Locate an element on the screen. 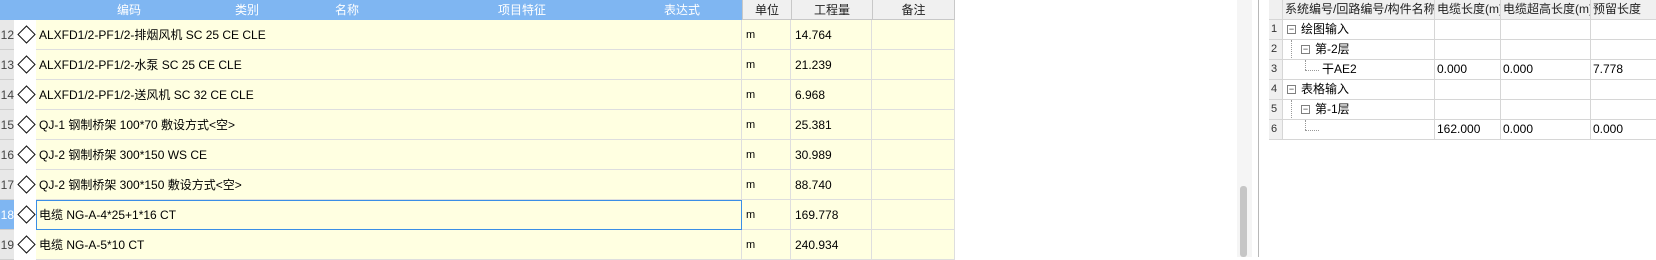  tree-node-floor-minus-1: − 第-1层 is located at coordinates (1359, 110).